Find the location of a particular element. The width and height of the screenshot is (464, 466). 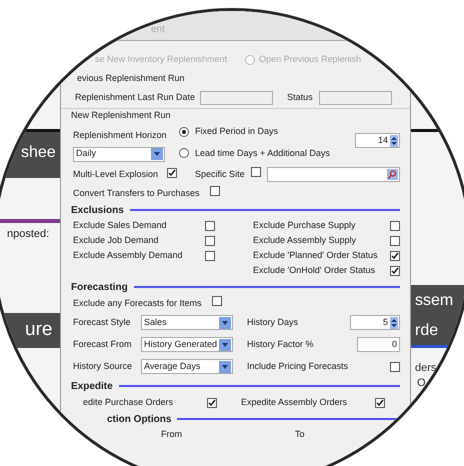

number-field: 14 is located at coordinates (377, 140).